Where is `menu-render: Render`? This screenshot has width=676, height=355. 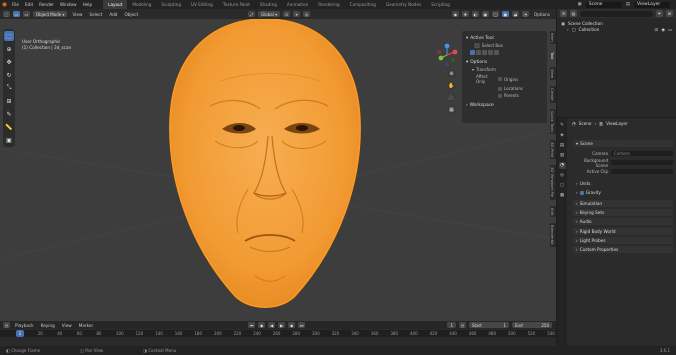
menu-render: Render is located at coordinates (46, 4).